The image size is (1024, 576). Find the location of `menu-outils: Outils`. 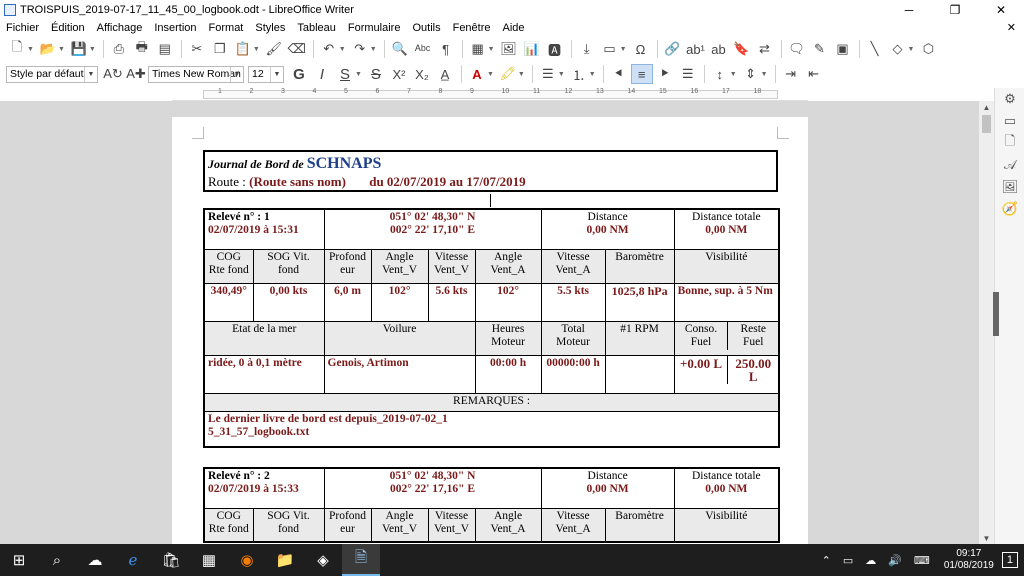

menu-outils: Outils is located at coordinates (426, 28).